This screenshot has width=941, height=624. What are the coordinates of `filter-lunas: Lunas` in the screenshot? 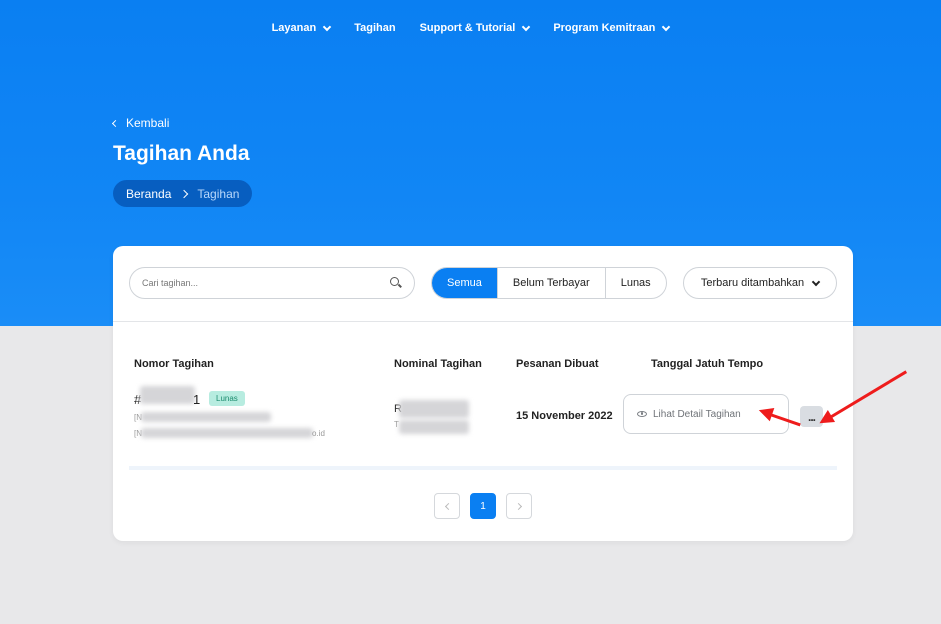 It's located at (635, 283).